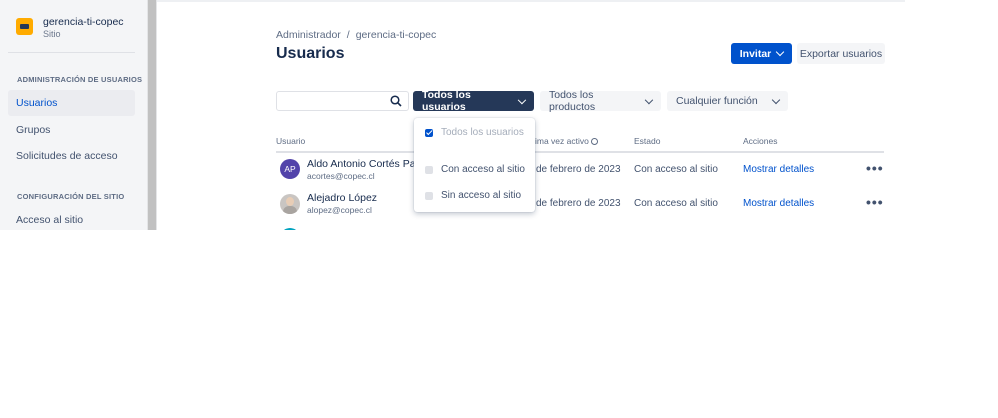 The width and height of the screenshot is (998, 418). I want to click on sidebar-section-user-admin: ADMINISTRACIÓN DE USUARIOS, so click(80, 79).